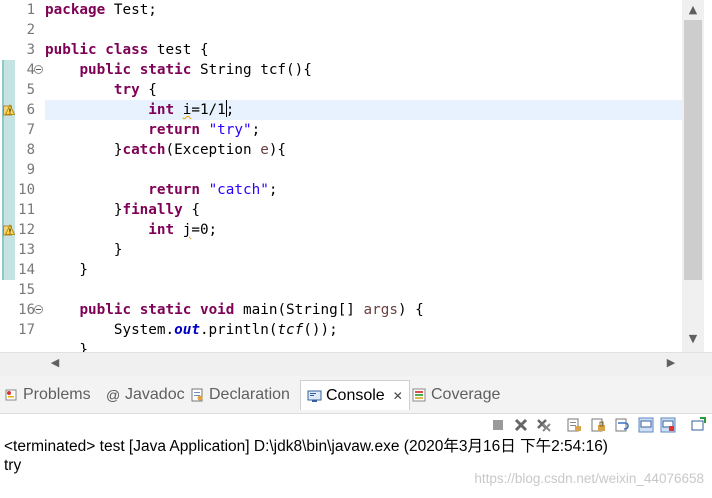 The width and height of the screenshot is (712, 498). What do you see at coordinates (11, 395) in the screenshot?
I see `problems-icon` at bounding box center [11, 395].